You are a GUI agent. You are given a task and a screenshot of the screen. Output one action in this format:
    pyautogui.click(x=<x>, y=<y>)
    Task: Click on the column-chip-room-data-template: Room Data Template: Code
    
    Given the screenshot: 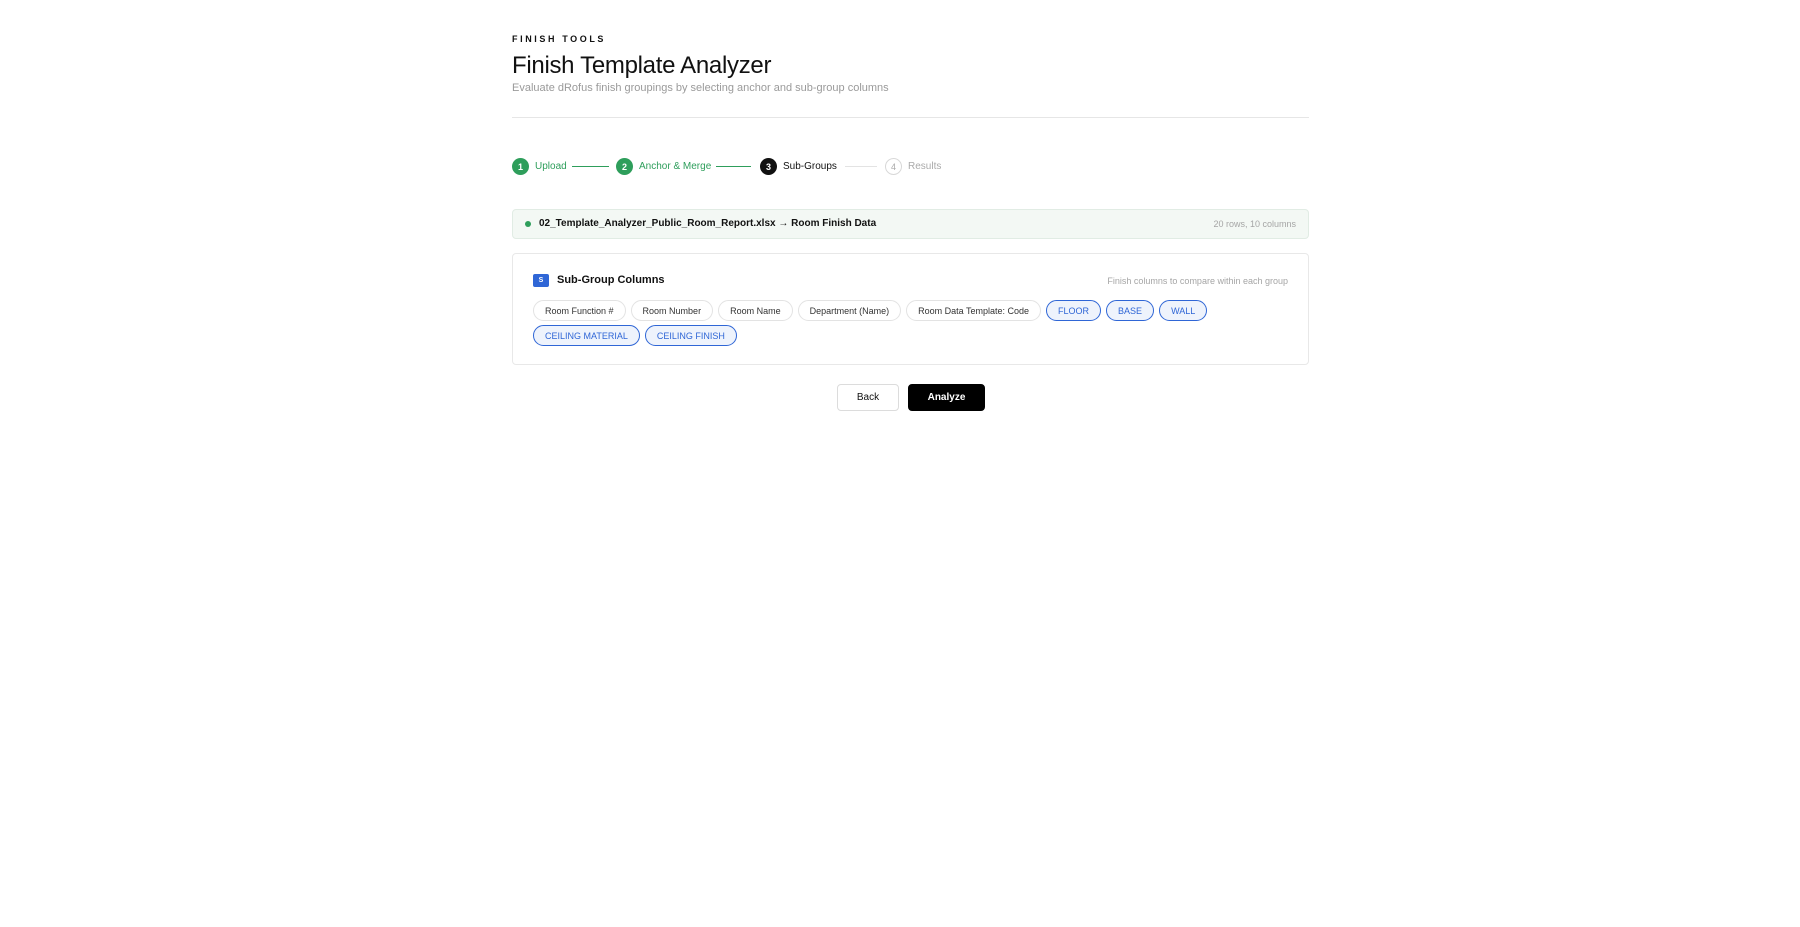 What is the action you would take?
    pyautogui.click(x=974, y=310)
    